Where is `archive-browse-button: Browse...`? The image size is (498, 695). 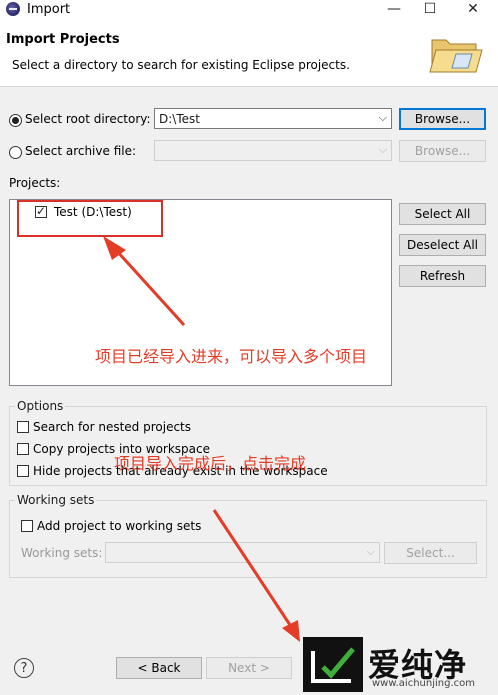
archive-browse-button: Browse... is located at coordinates (442, 151).